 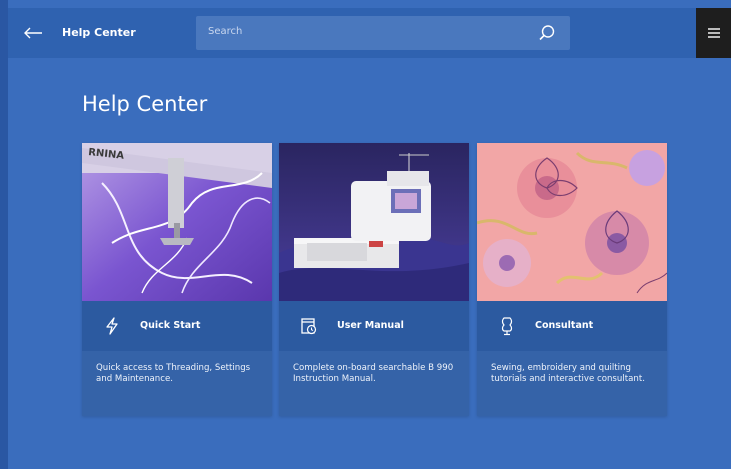 I want to click on embroidery-closeup-image: RNINA, so click(x=177, y=222).